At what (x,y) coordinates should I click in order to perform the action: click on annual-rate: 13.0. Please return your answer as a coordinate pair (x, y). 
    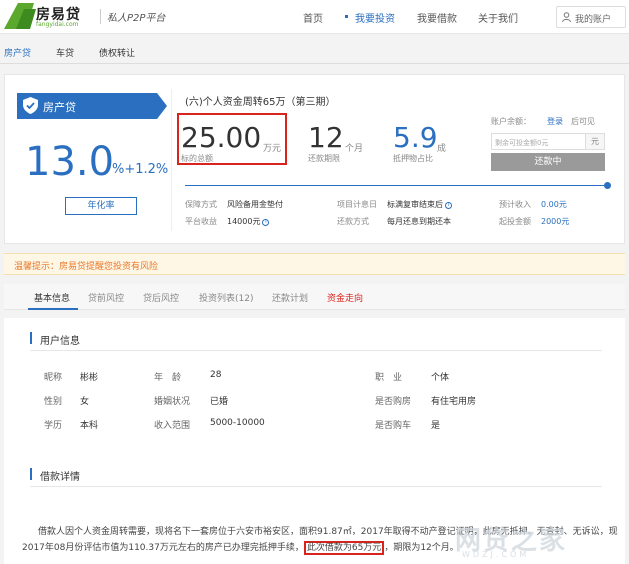
    Looking at the image, I should click on (70, 162).